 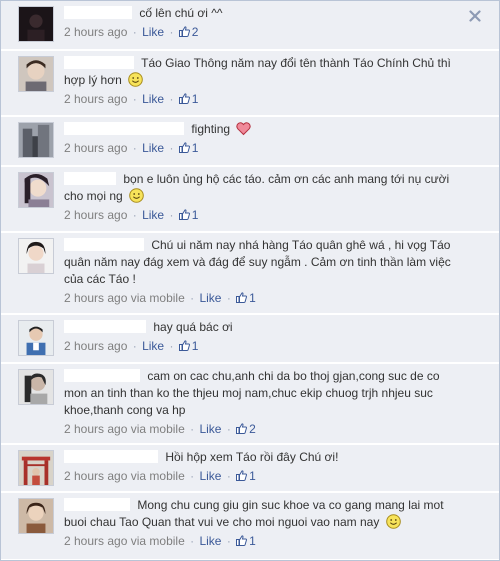 I want to click on comment-text: cố lên chú ơi ^^, so click(x=181, y=13).